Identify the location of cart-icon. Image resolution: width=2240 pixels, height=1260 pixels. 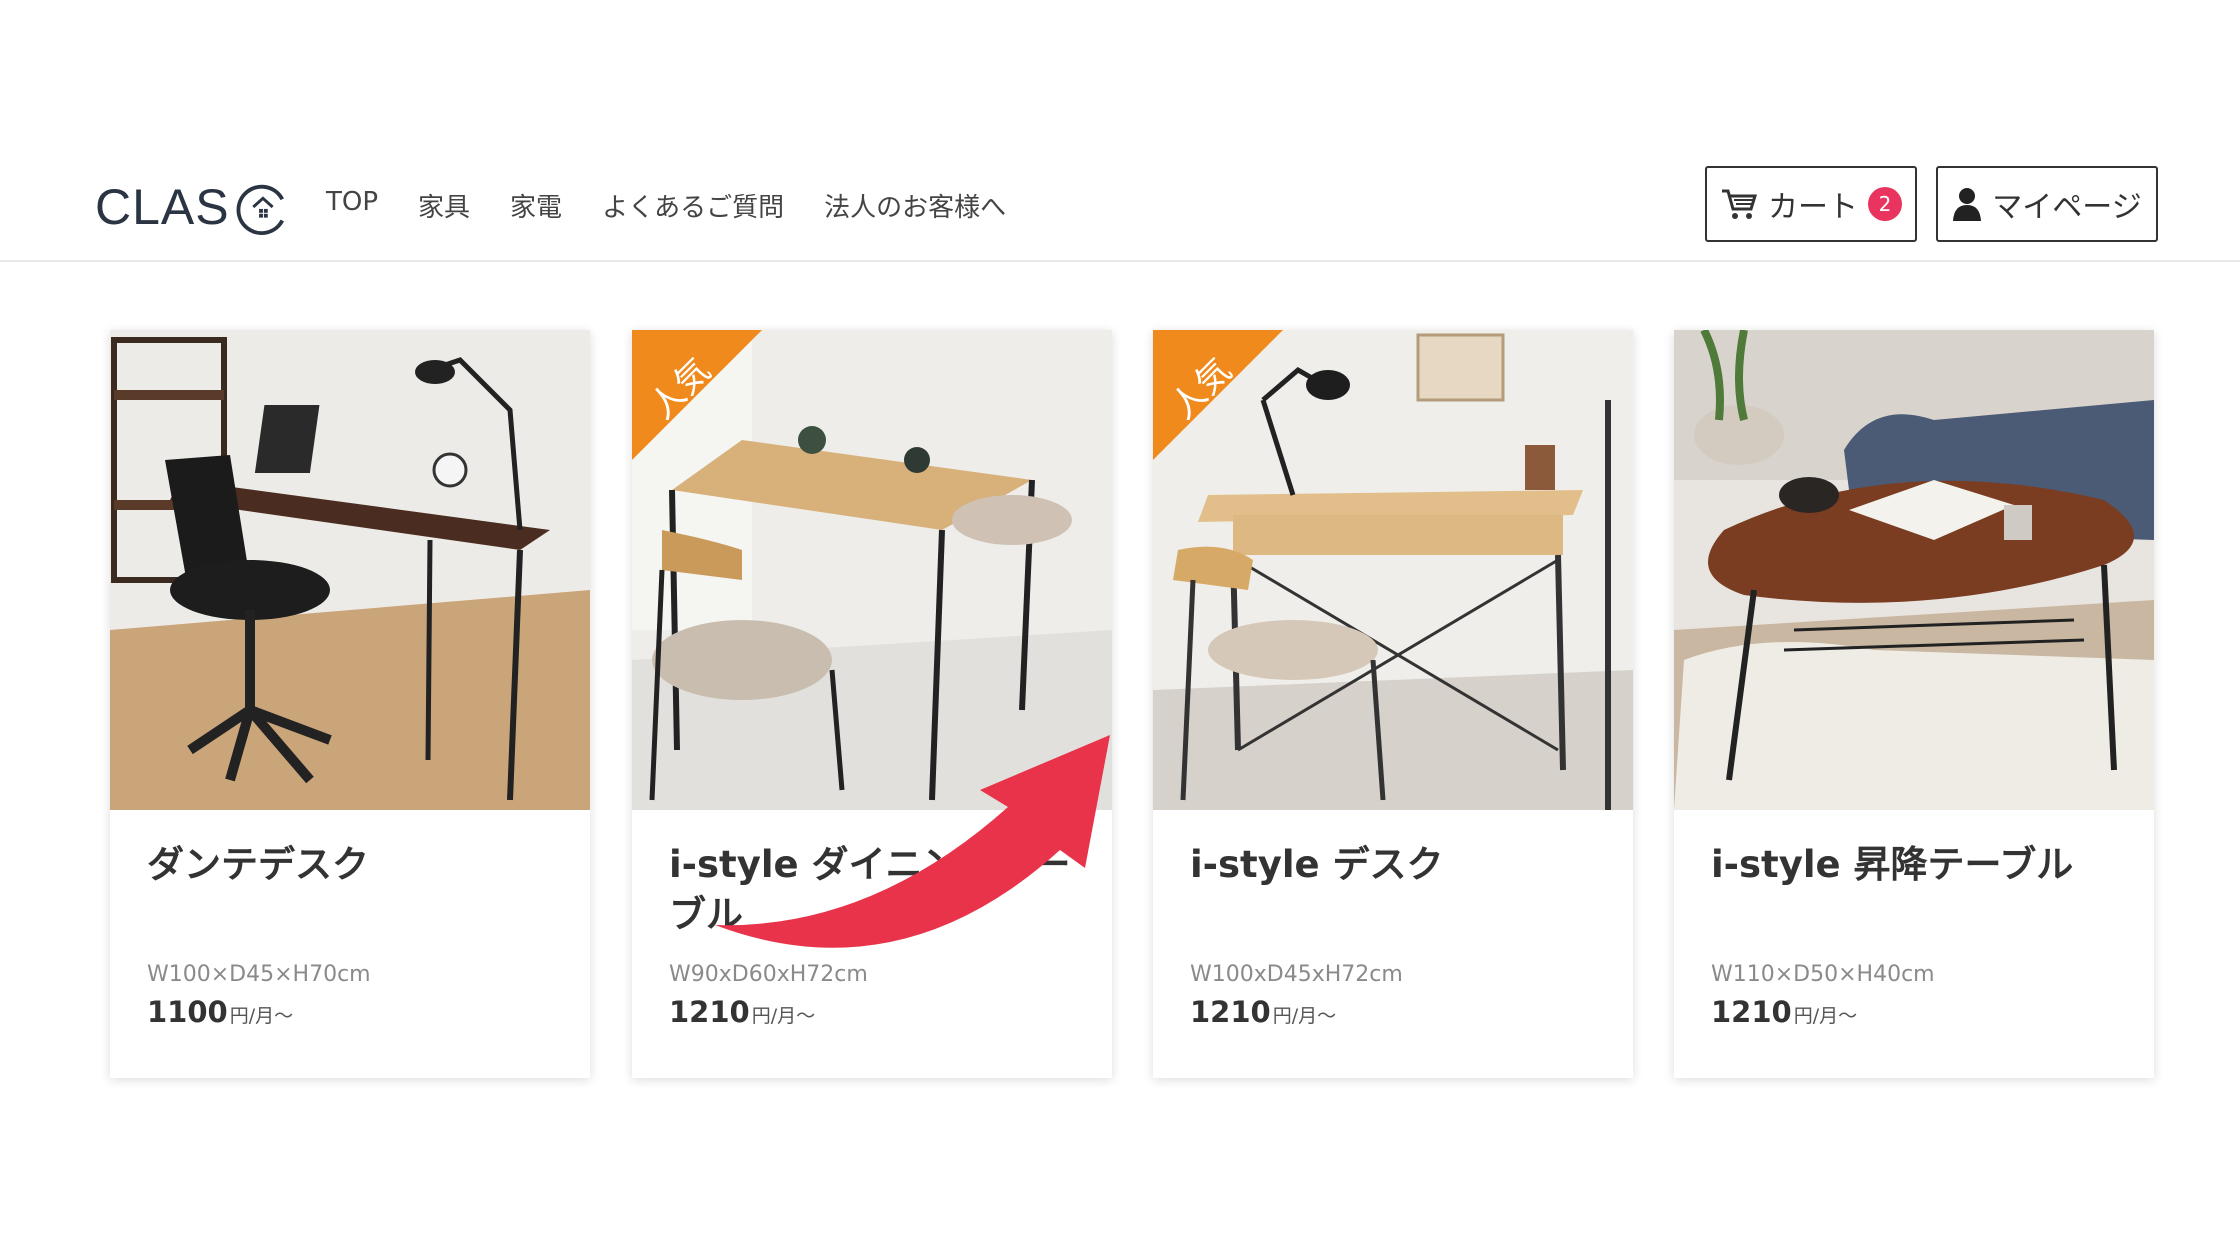
(1740, 204).